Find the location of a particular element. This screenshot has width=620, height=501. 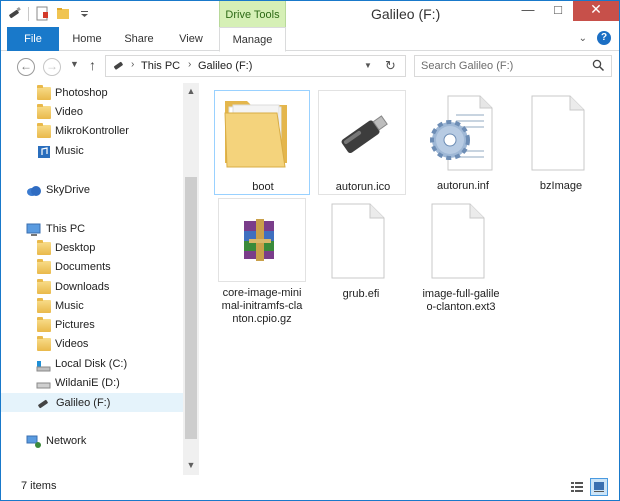

window-title: Galileo (F:) is located at coordinates (406, 14).